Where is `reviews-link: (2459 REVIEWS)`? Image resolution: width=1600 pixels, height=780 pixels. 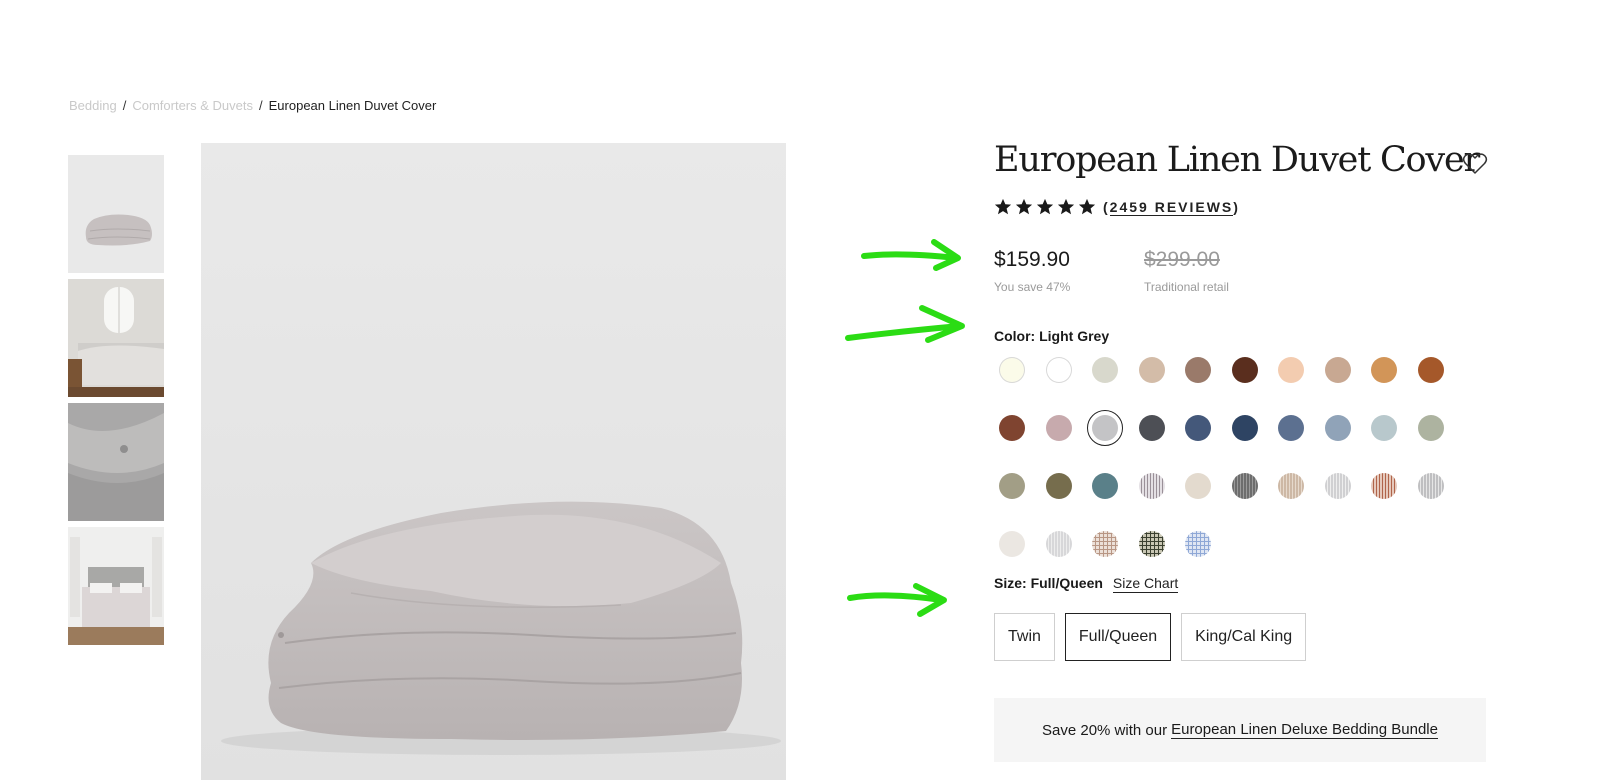
reviews-link: (2459 REVIEWS) is located at coordinates (1171, 207).